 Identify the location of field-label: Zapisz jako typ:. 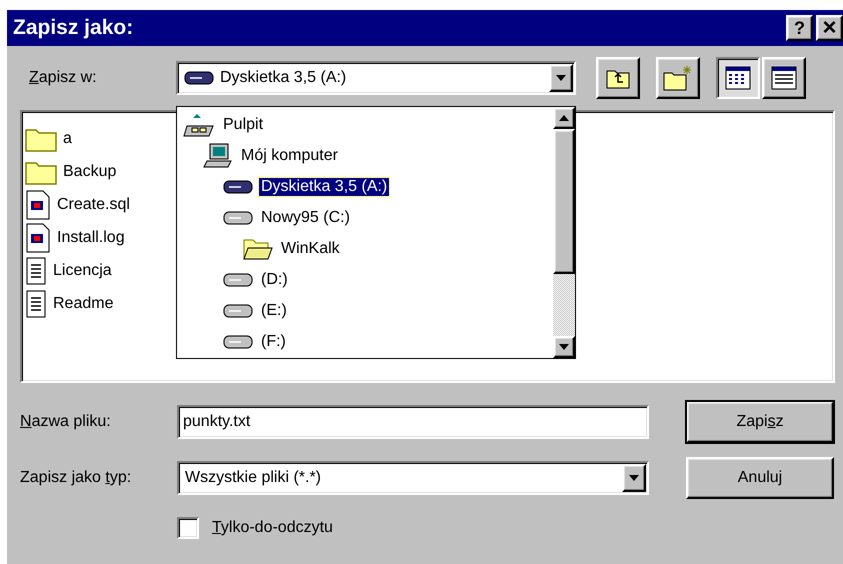
(76, 478).